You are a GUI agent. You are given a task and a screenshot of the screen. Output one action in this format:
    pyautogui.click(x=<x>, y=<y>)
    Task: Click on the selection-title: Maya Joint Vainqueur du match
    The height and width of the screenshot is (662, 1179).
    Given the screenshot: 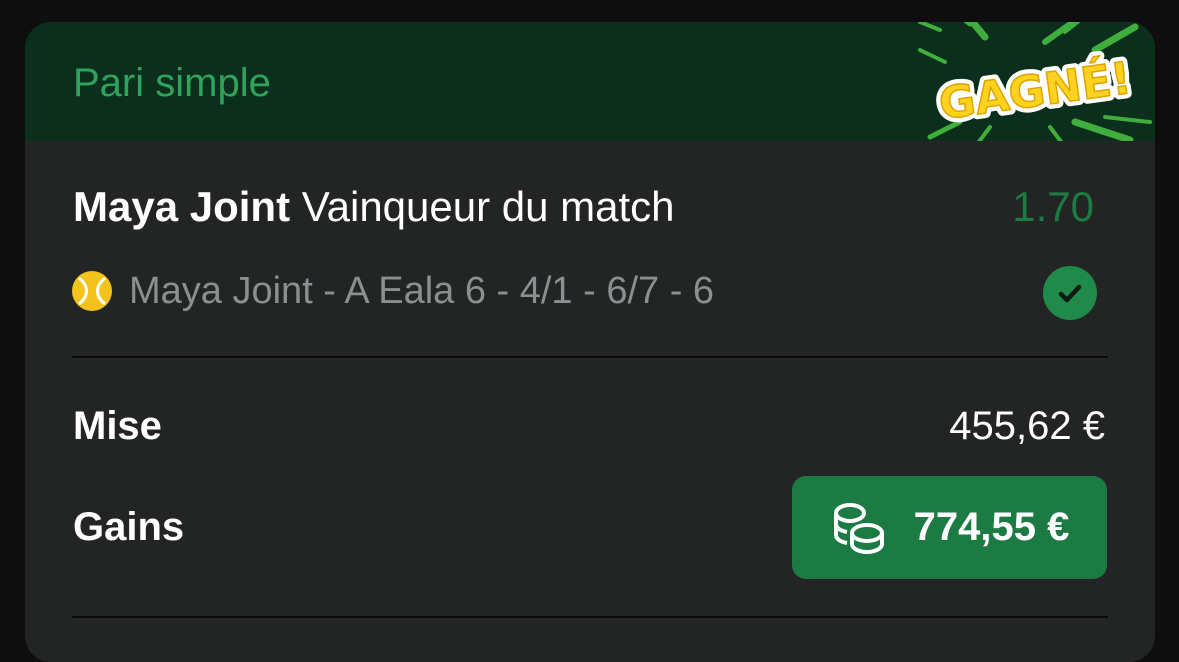 What is the action you would take?
    pyautogui.click(x=374, y=207)
    